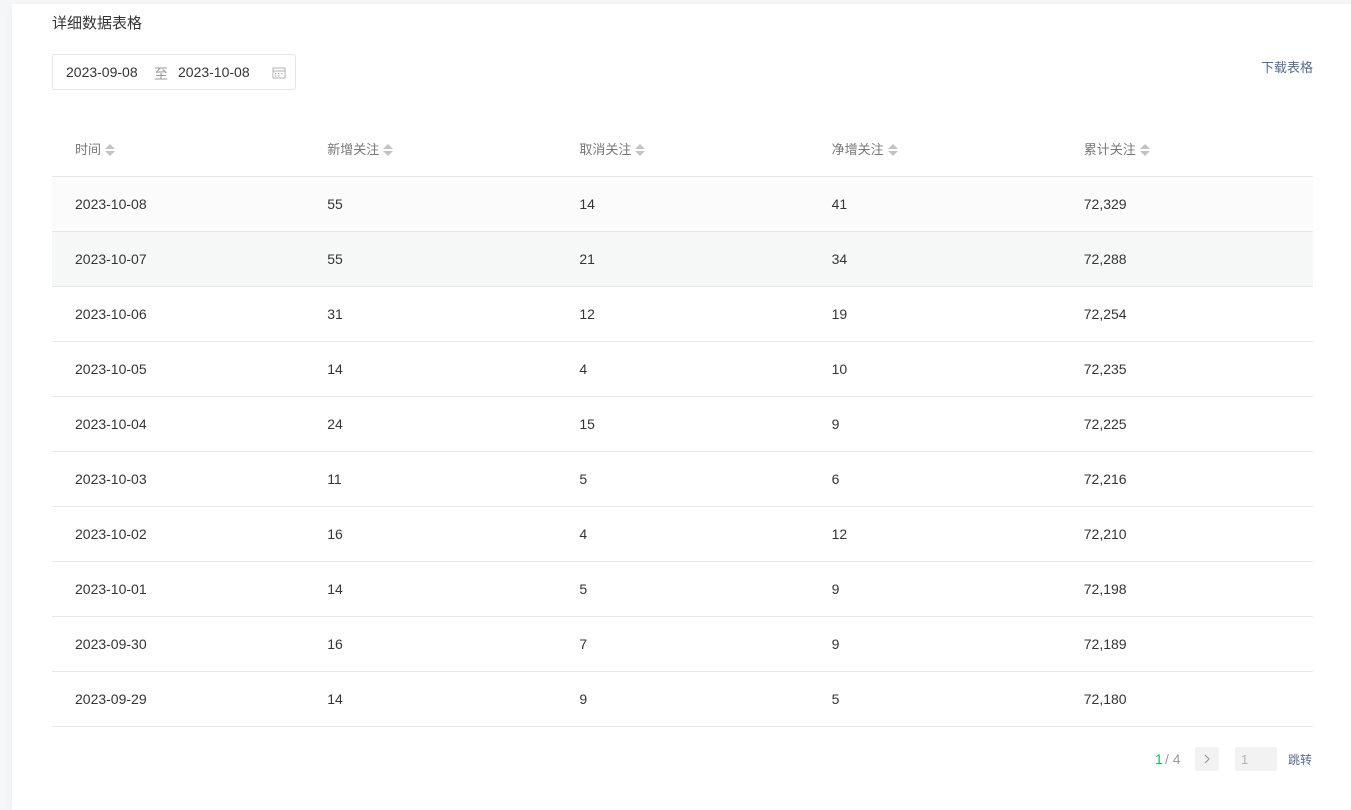 This screenshot has height=810, width=1351. What do you see at coordinates (1300, 759) in the screenshot?
I see `jump-button: 跳转` at bounding box center [1300, 759].